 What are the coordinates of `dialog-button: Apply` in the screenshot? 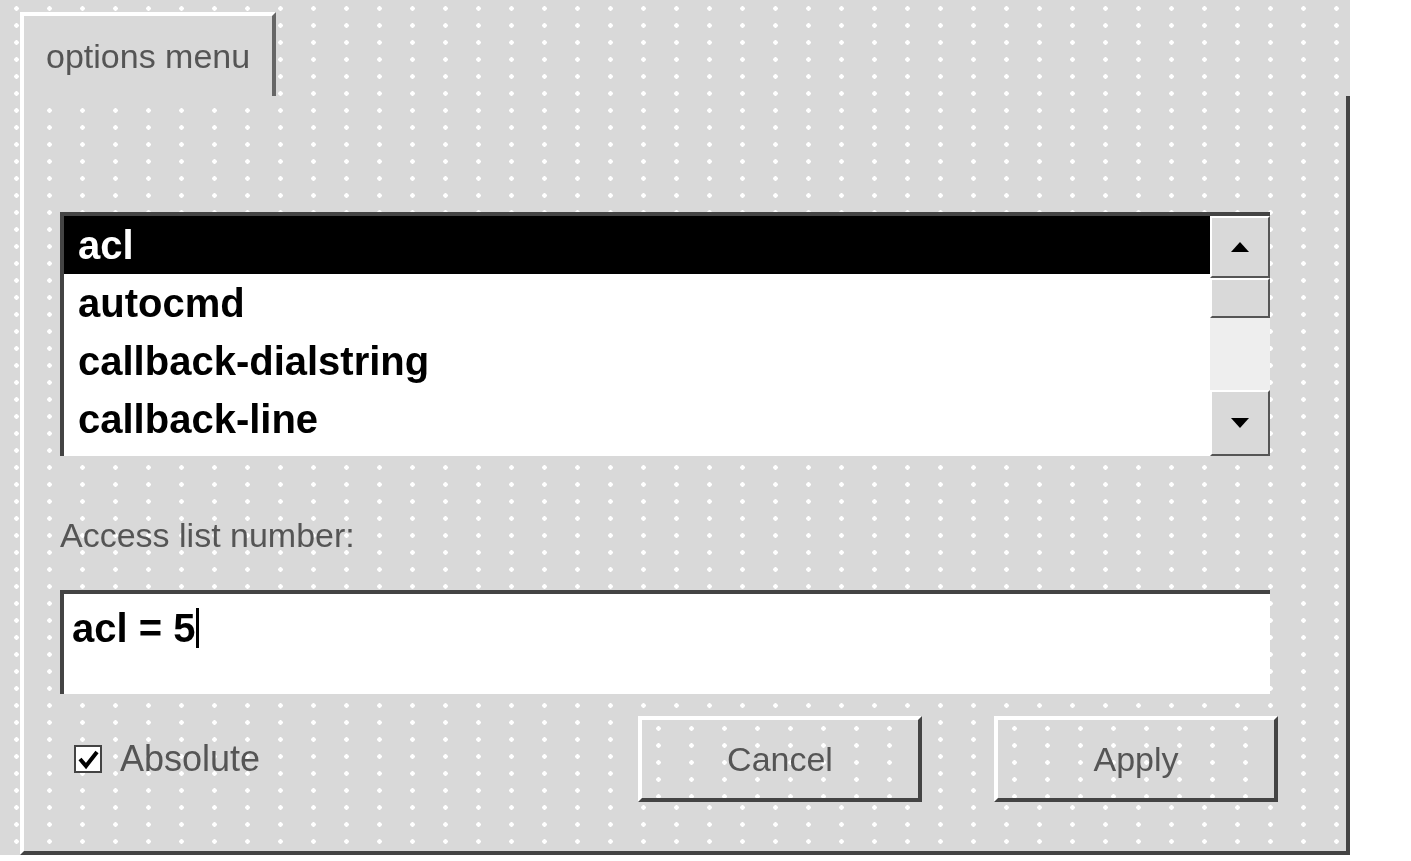 It's located at (1136, 759).